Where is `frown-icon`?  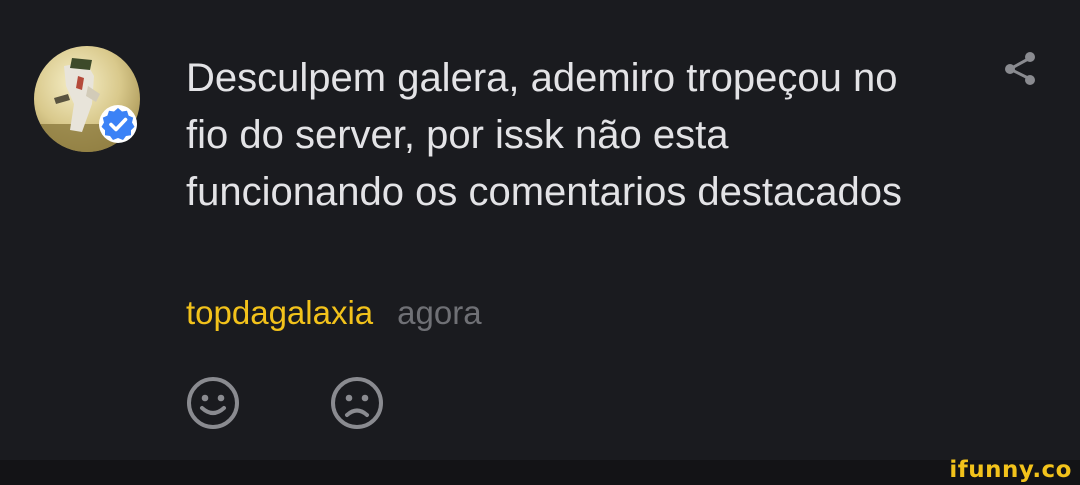 frown-icon is located at coordinates (357, 403).